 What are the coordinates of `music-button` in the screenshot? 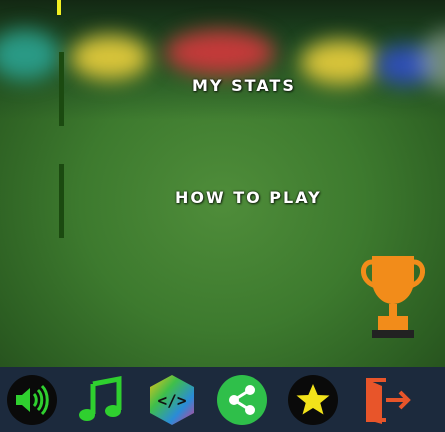 It's located at (101, 400).